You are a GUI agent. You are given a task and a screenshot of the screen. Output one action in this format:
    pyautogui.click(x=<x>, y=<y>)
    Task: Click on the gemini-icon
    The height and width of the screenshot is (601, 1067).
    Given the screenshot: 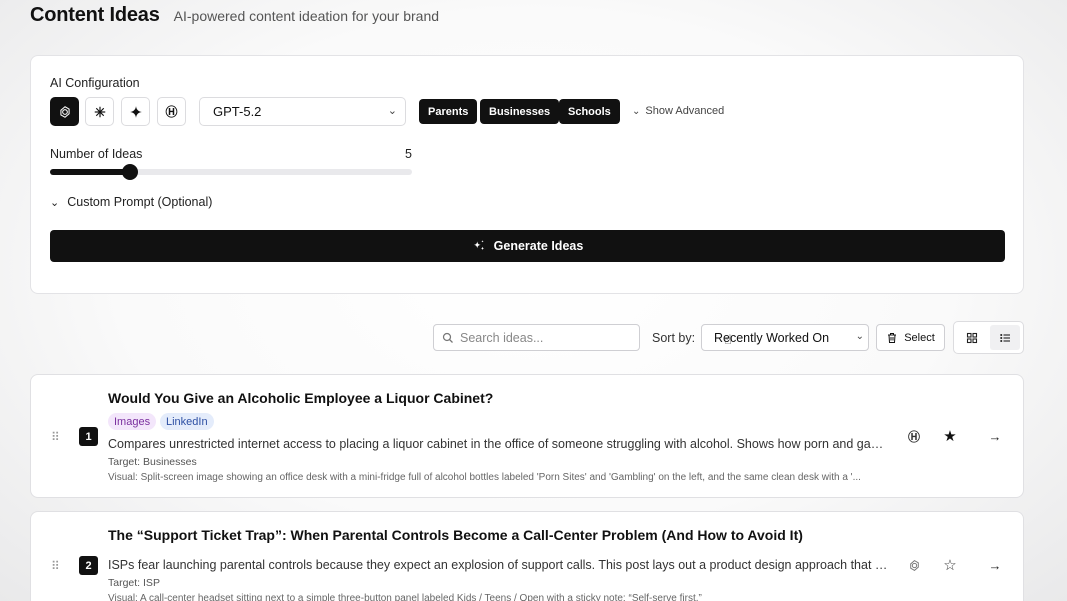 What is the action you would take?
    pyautogui.click(x=135, y=111)
    